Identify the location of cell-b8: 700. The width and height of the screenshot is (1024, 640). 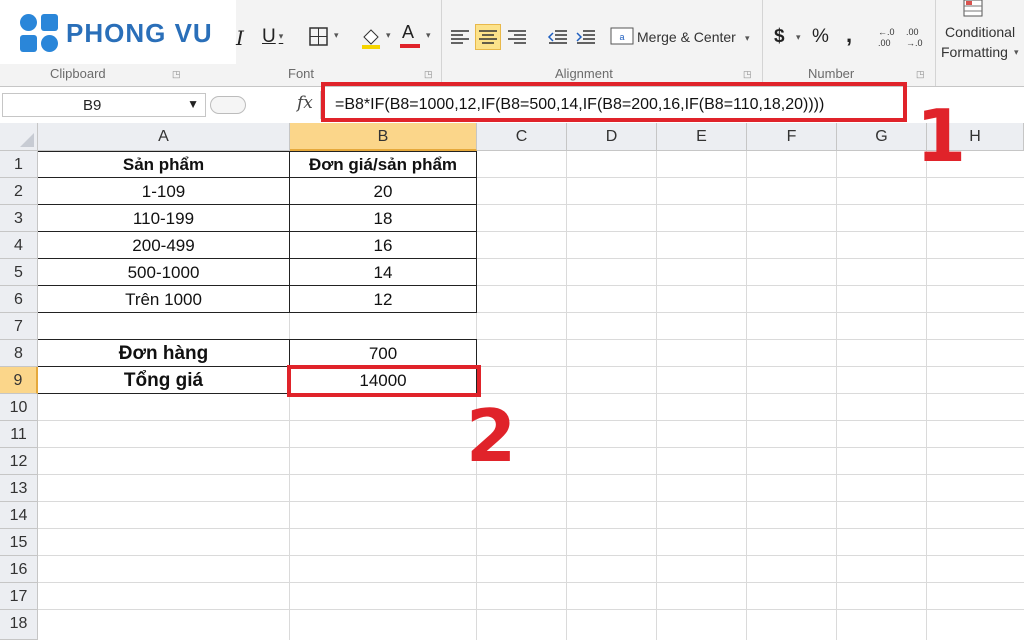
(383, 353).